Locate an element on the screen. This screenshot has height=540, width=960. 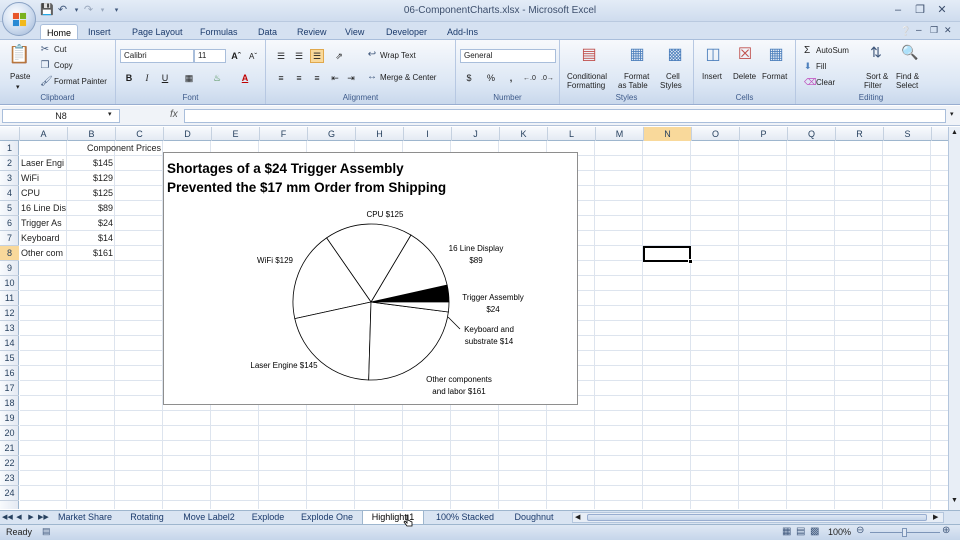
autosum-button: AutoSum is located at coordinates (832, 50).